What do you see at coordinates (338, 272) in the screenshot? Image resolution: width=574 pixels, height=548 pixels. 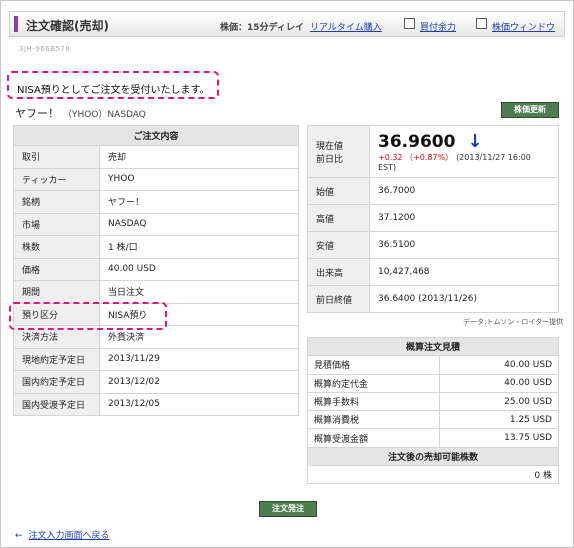 I see `quote-row-label: 出来高` at bounding box center [338, 272].